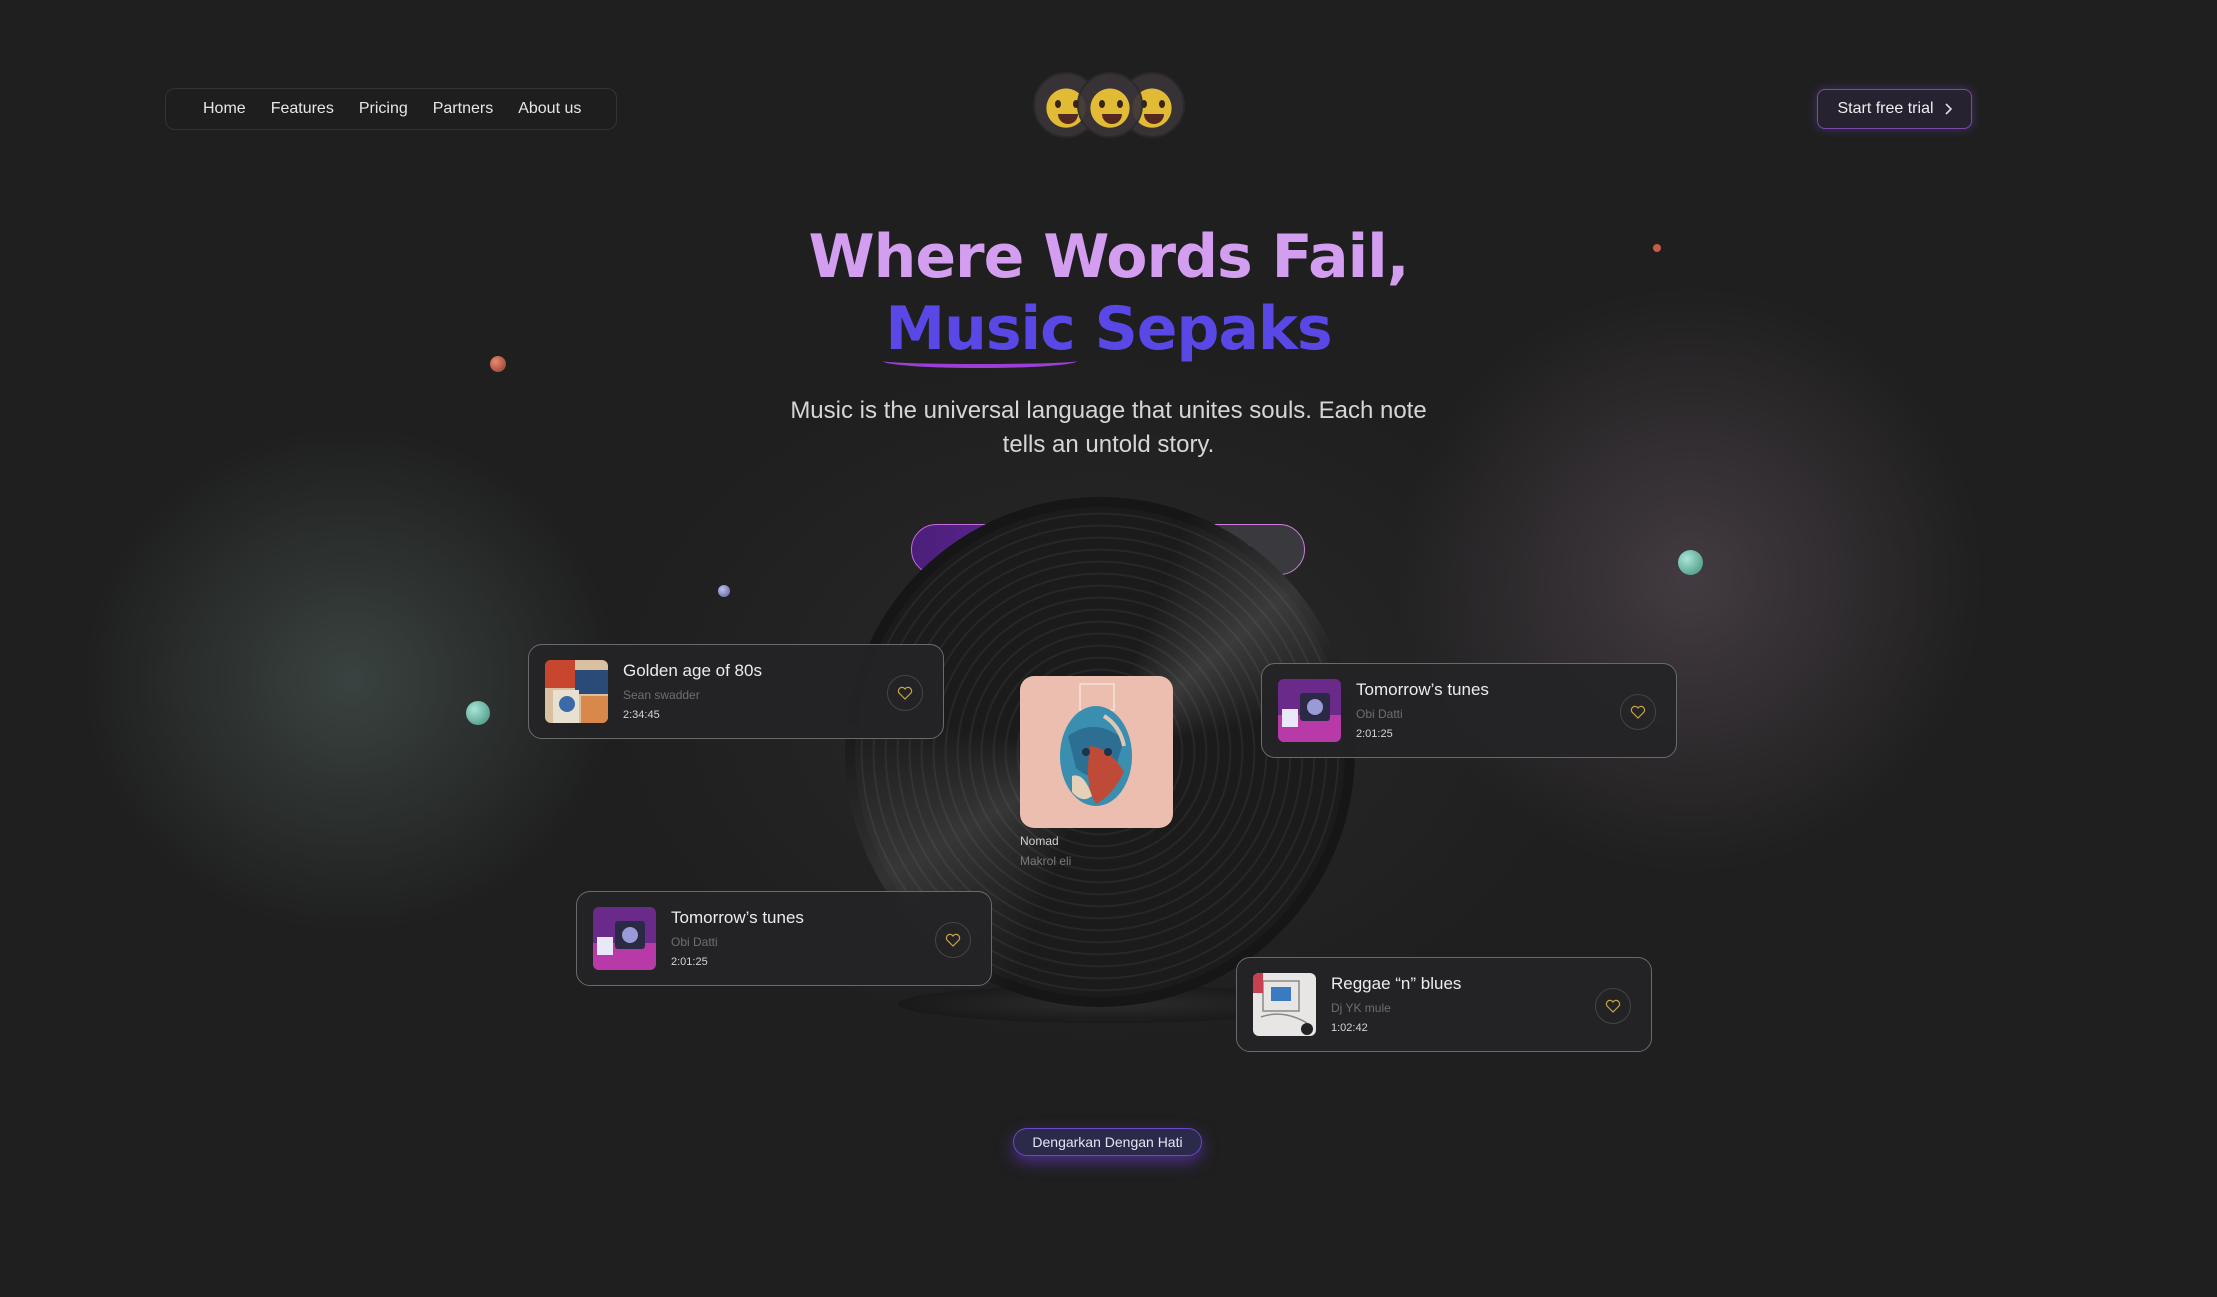  I want to click on now-playing-title: Nomad, so click(1039, 841).